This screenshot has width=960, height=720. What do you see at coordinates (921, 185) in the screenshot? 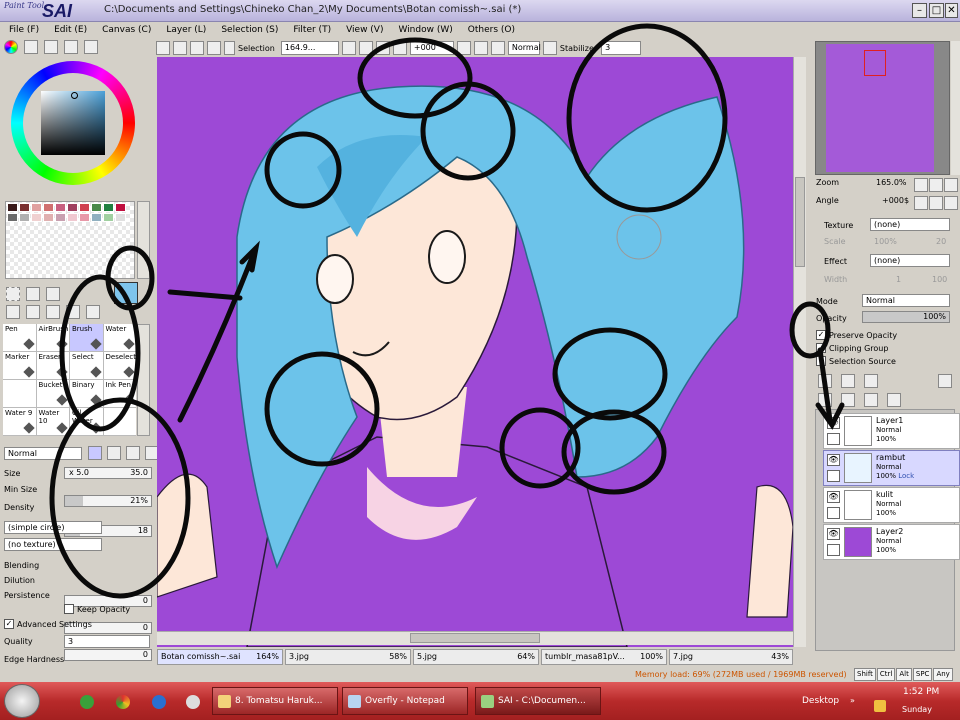
I see `nav-zoom-out-icon` at bounding box center [921, 185].